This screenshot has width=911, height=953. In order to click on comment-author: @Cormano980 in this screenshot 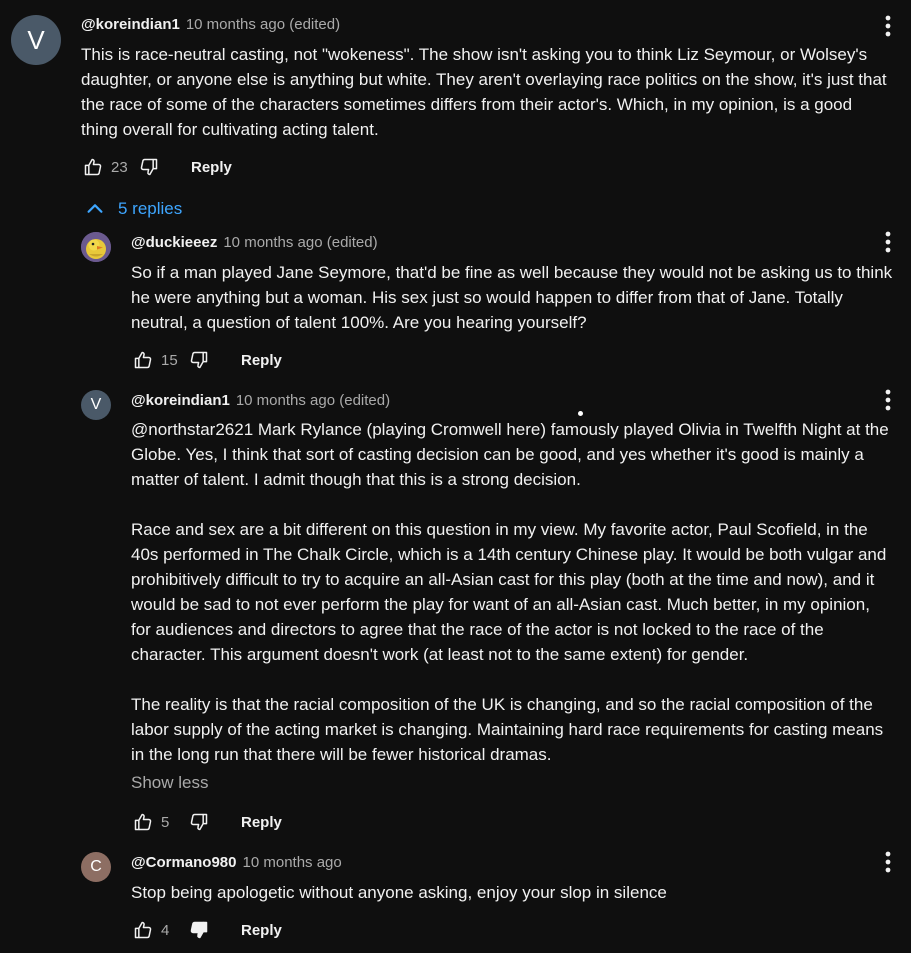, I will do `click(184, 862)`.